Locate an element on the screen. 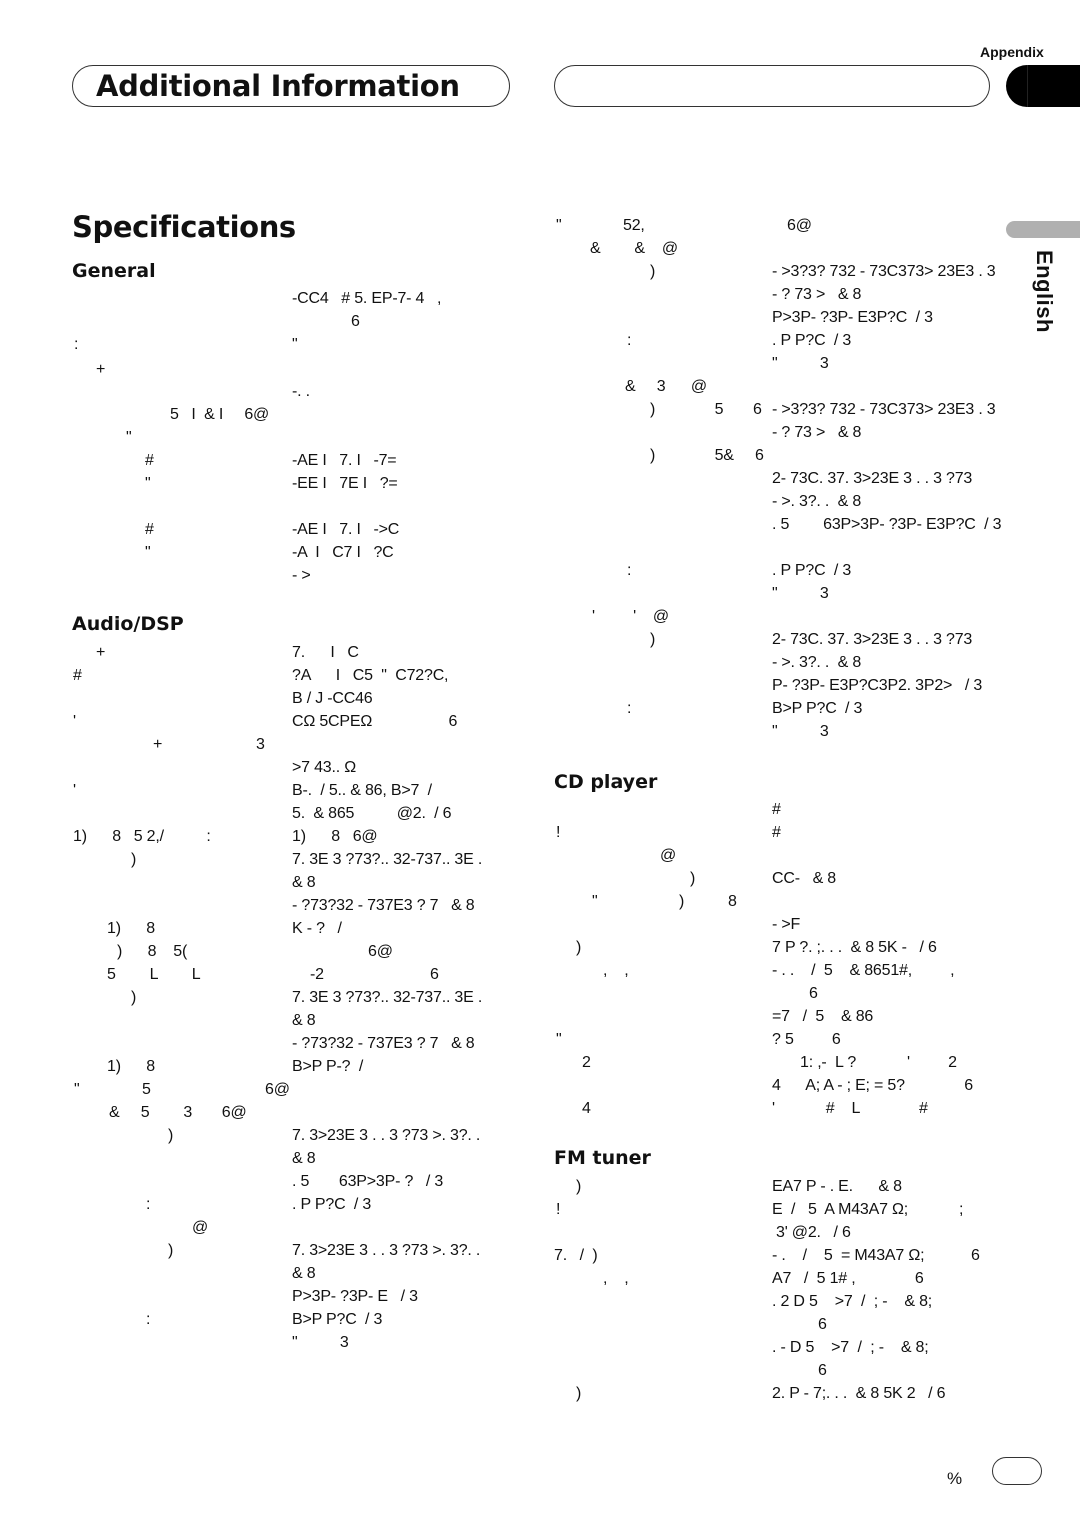 The width and height of the screenshot is (1080, 1529). spec-text-line: 3 is located at coordinates (260, 744).